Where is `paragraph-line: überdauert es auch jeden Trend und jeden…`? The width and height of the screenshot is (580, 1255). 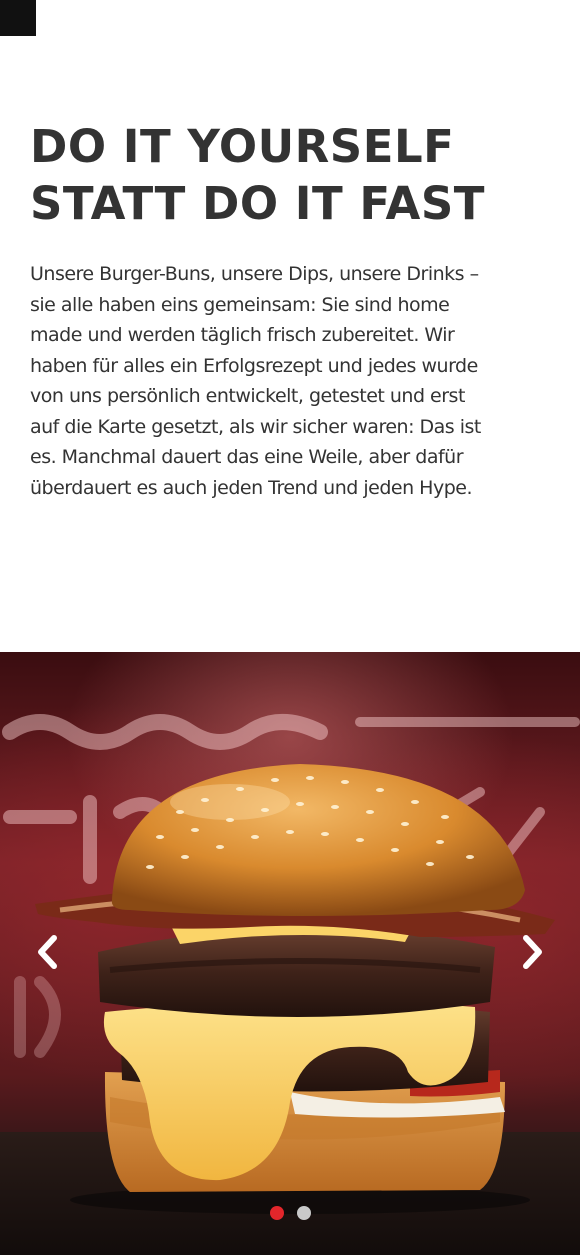 paragraph-line: überdauert es auch jeden Trend und jeden… is located at coordinates (251, 487).